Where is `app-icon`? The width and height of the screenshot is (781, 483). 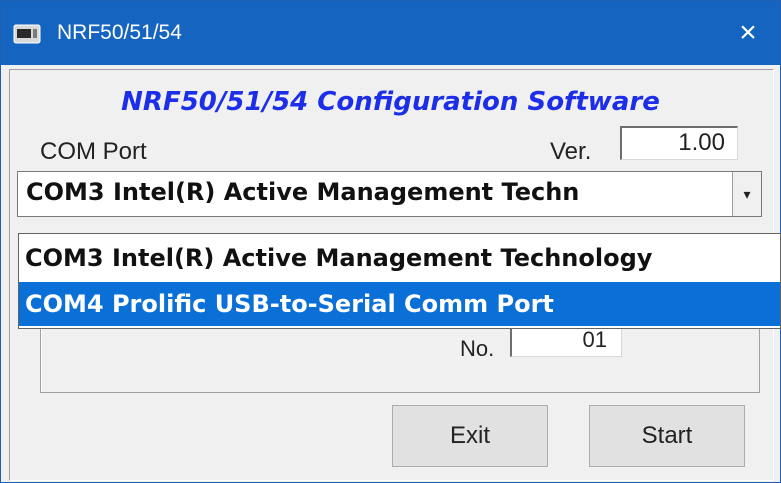 app-icon is located at coordinates (27, 34).